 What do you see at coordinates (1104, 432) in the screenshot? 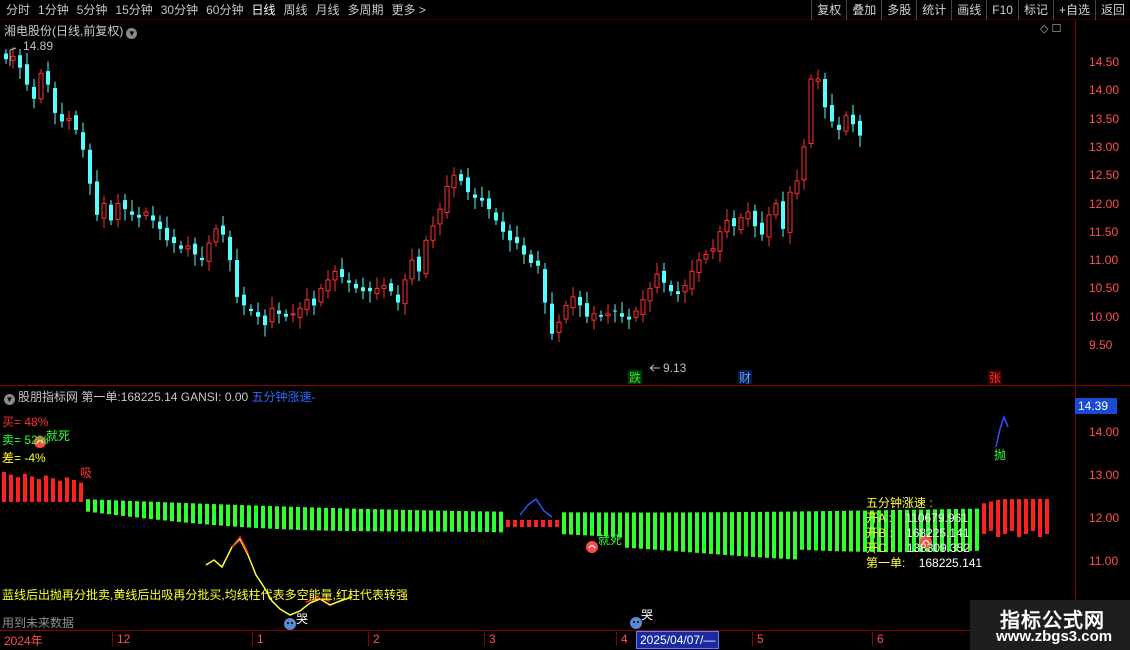
I see `indicator-tick: 14.00` at bounding box center [1104, 432].